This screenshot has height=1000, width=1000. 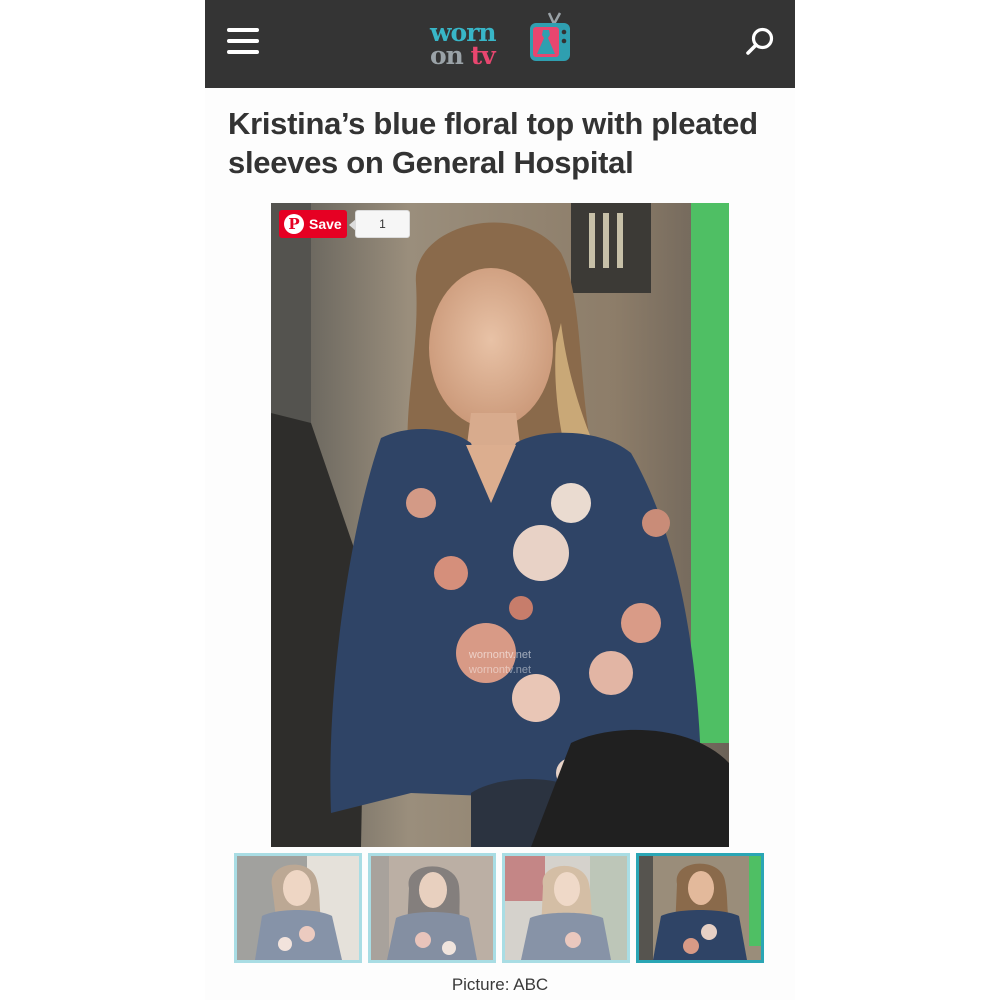 I want to click on photo-watermark-2: wornontv.net, so click(x=499, y=670).